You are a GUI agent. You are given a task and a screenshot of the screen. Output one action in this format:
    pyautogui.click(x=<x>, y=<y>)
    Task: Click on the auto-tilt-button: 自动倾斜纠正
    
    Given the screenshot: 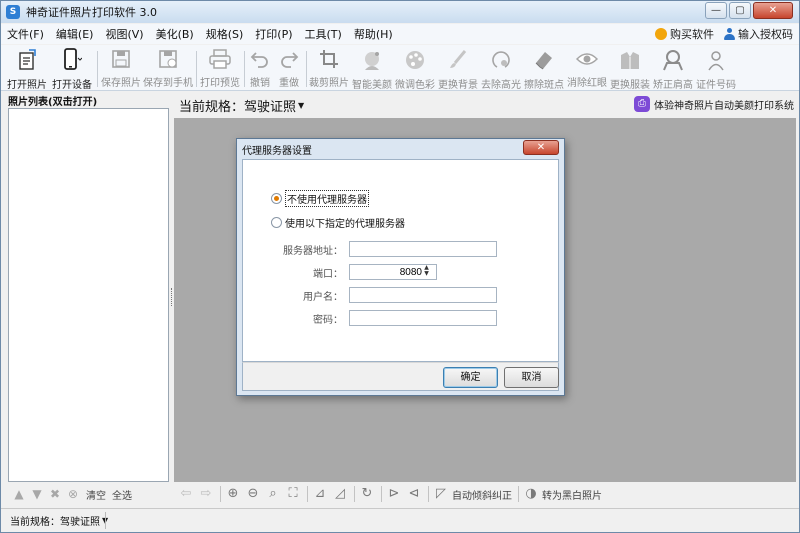 What is the action you would take?
    pyautogui.click(x=482, y=494)
    